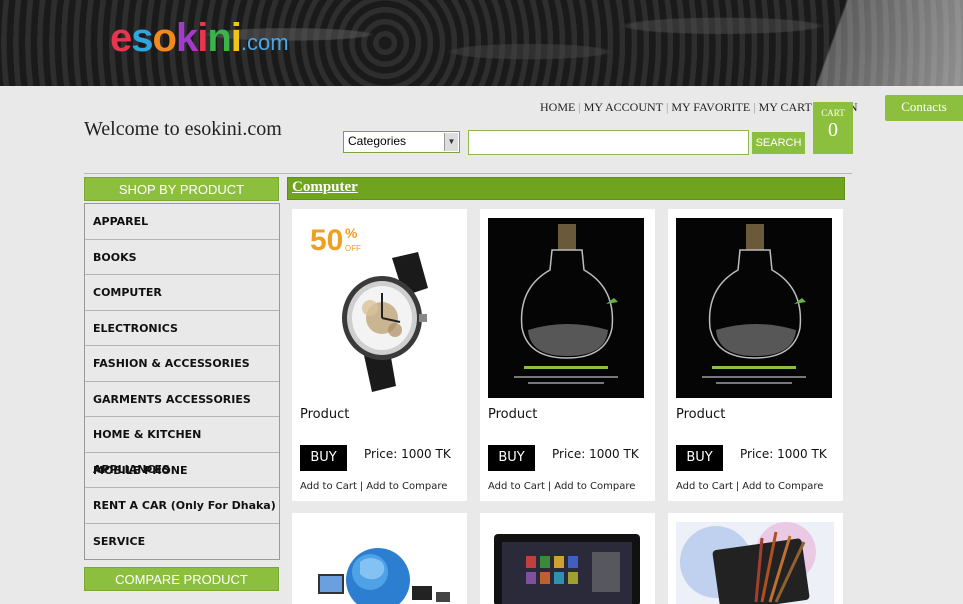 The height and width of the screenshot is (604, 963). Describe the element at coordinates (326, 240) in the screenshot. I see `badge-fifty: 50` at that location.